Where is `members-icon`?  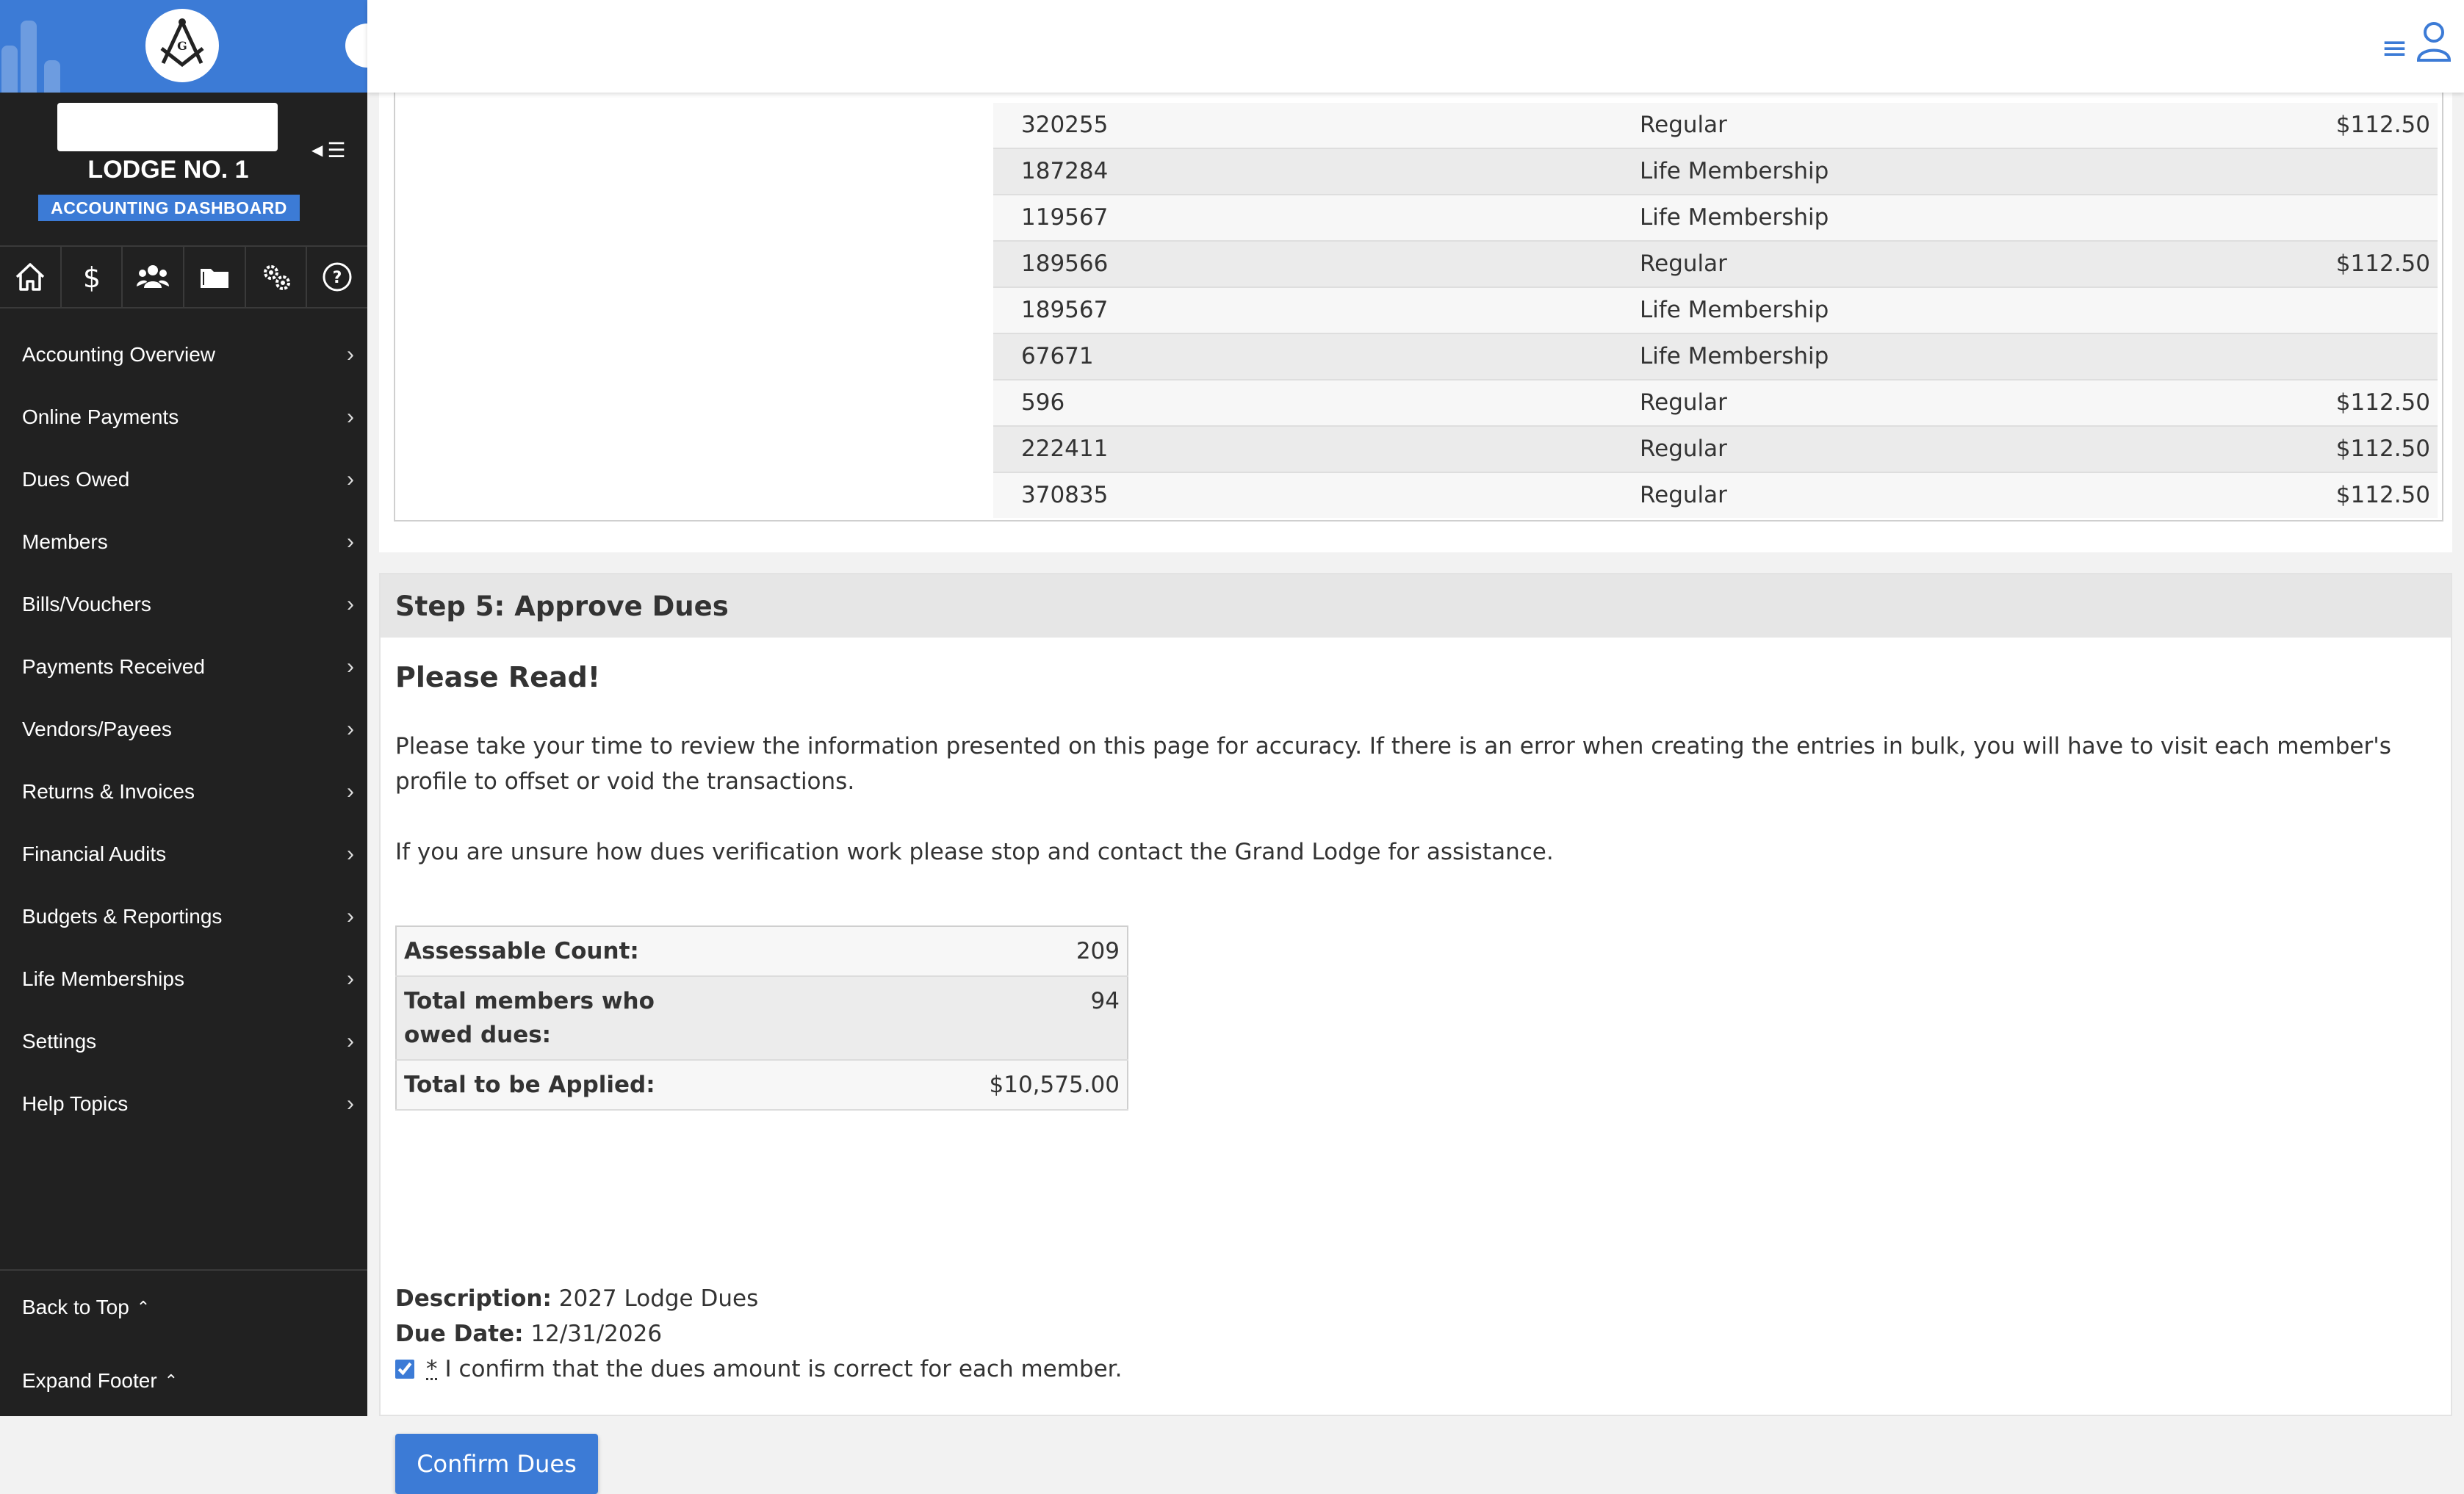
members-icon is located at coordinates (153, 277).